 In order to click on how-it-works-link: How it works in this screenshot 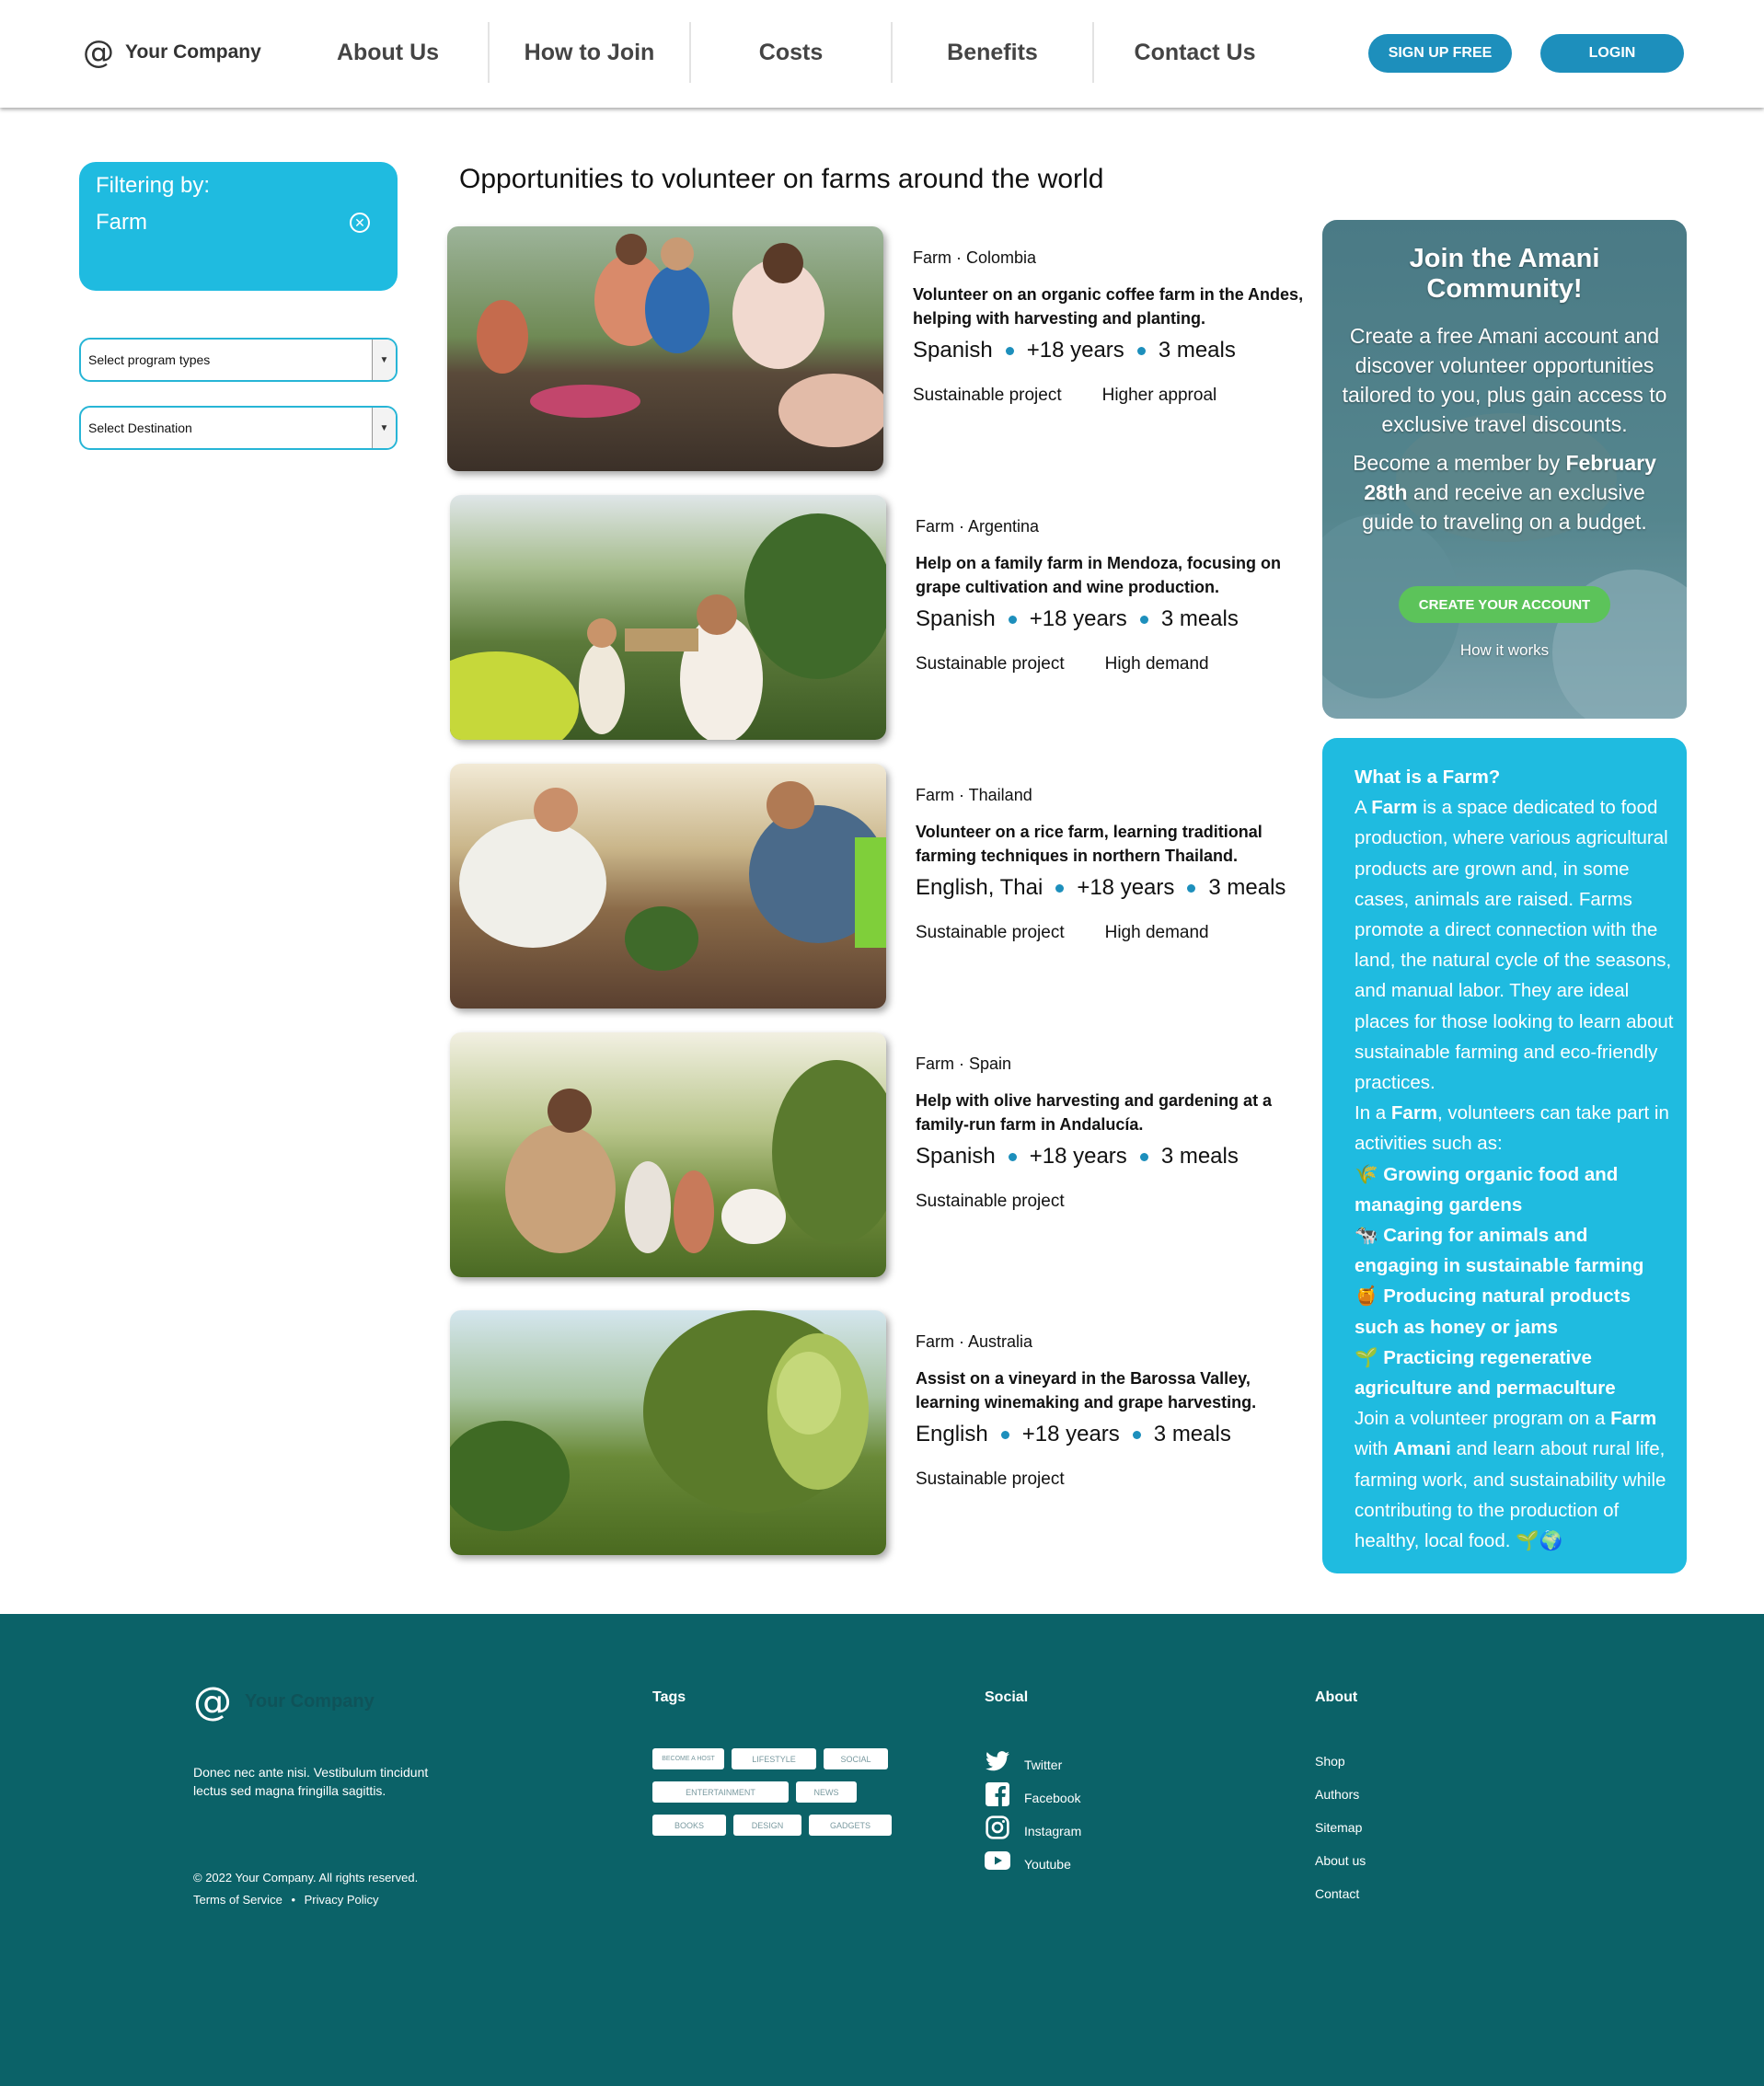, I will do `click(1504, 650)`.